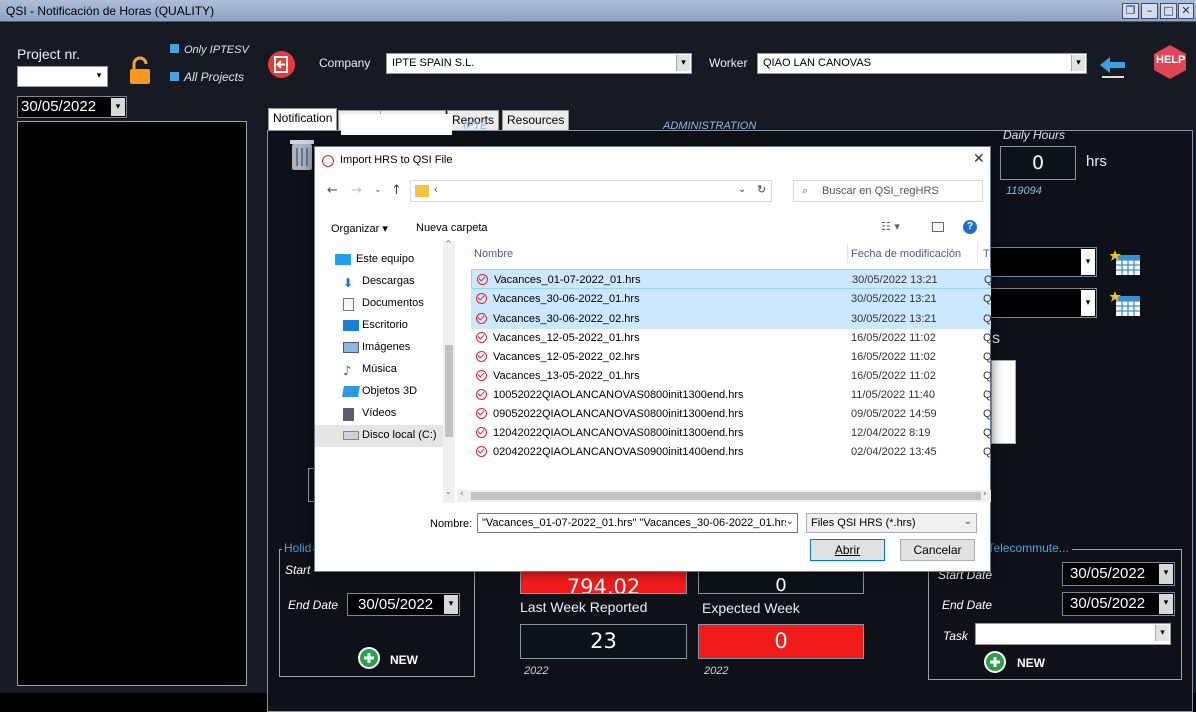  What do you see at coordinates (378, 190) in the screenshot?
I see `recent-dropdown-icon: ⌄` at bounding box center [378, 190].